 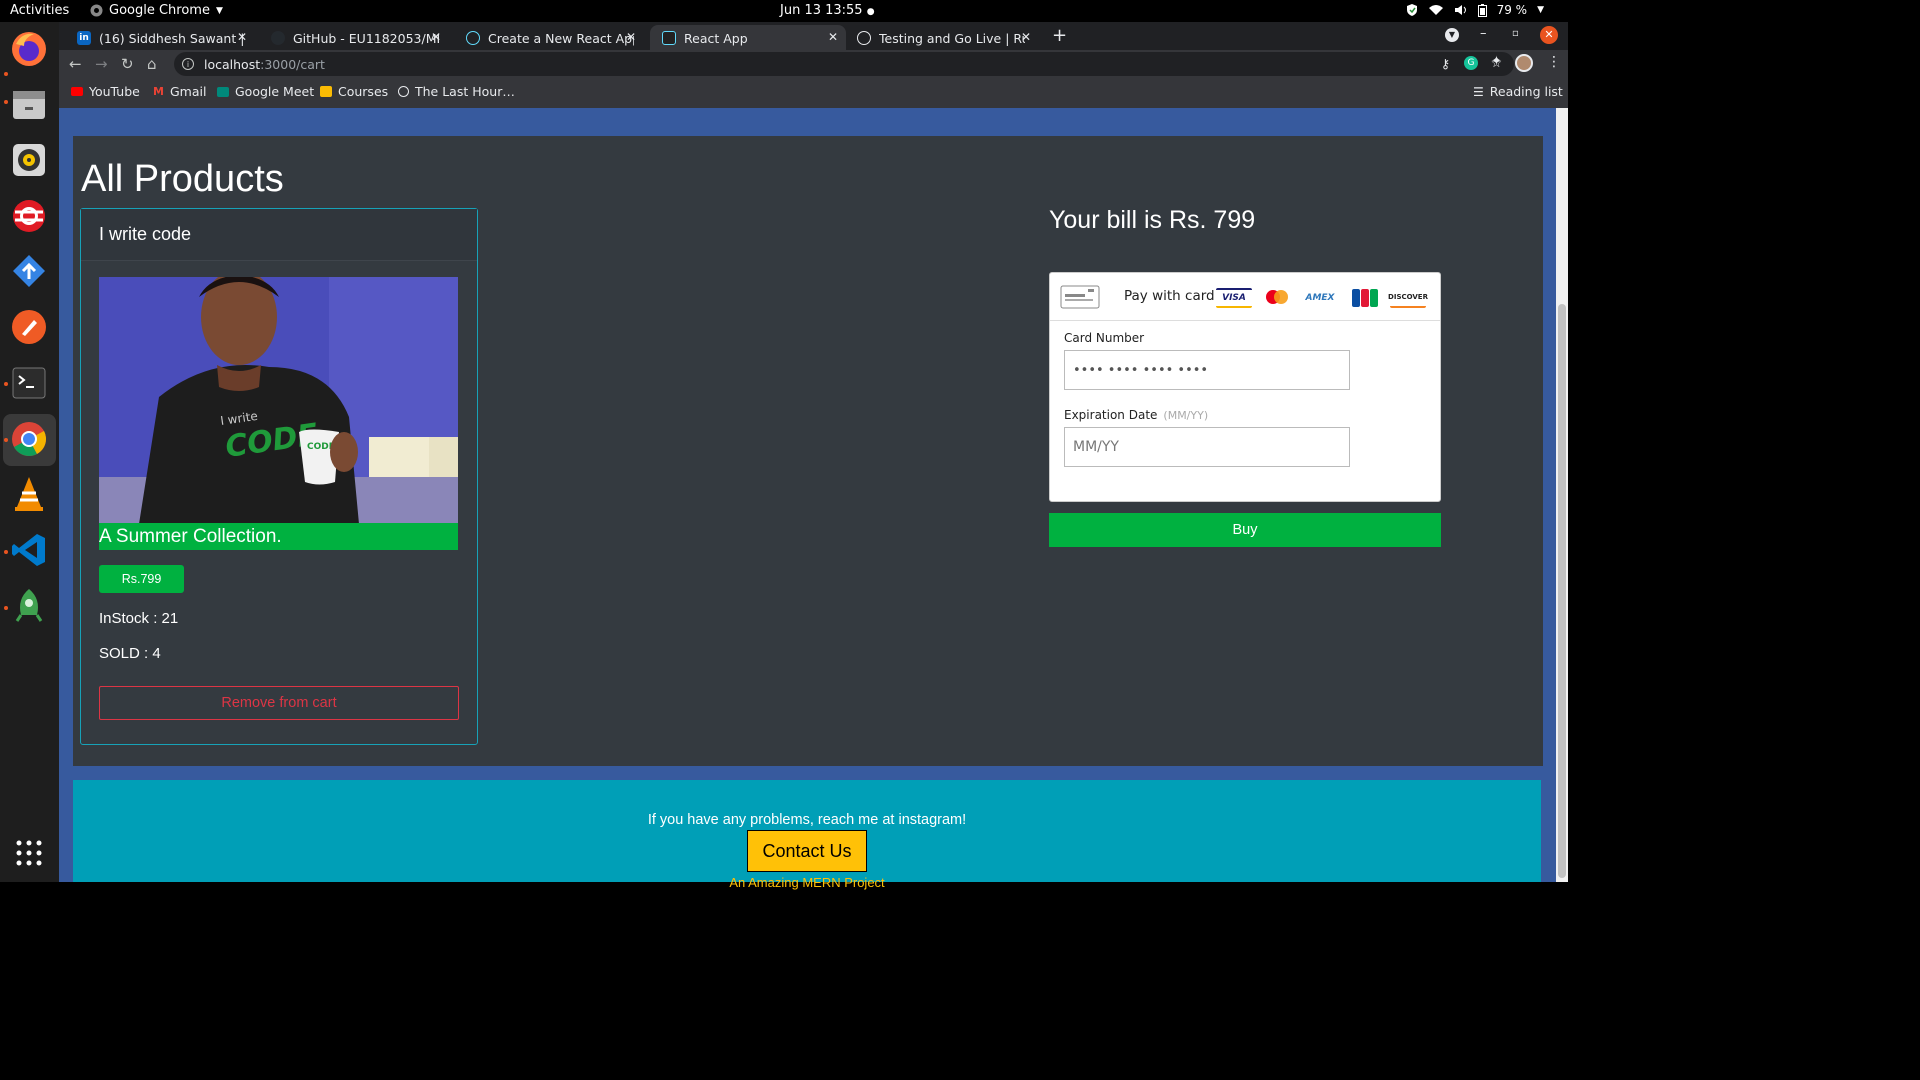 I want to click on rhythmbox-icon, so click(x=29, y=160).